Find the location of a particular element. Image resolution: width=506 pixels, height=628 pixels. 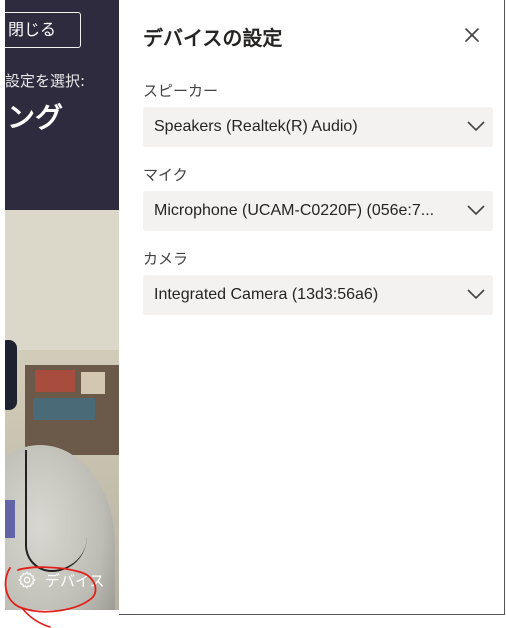

device-settings-button: デバイス is located at coordinates (61, 580).